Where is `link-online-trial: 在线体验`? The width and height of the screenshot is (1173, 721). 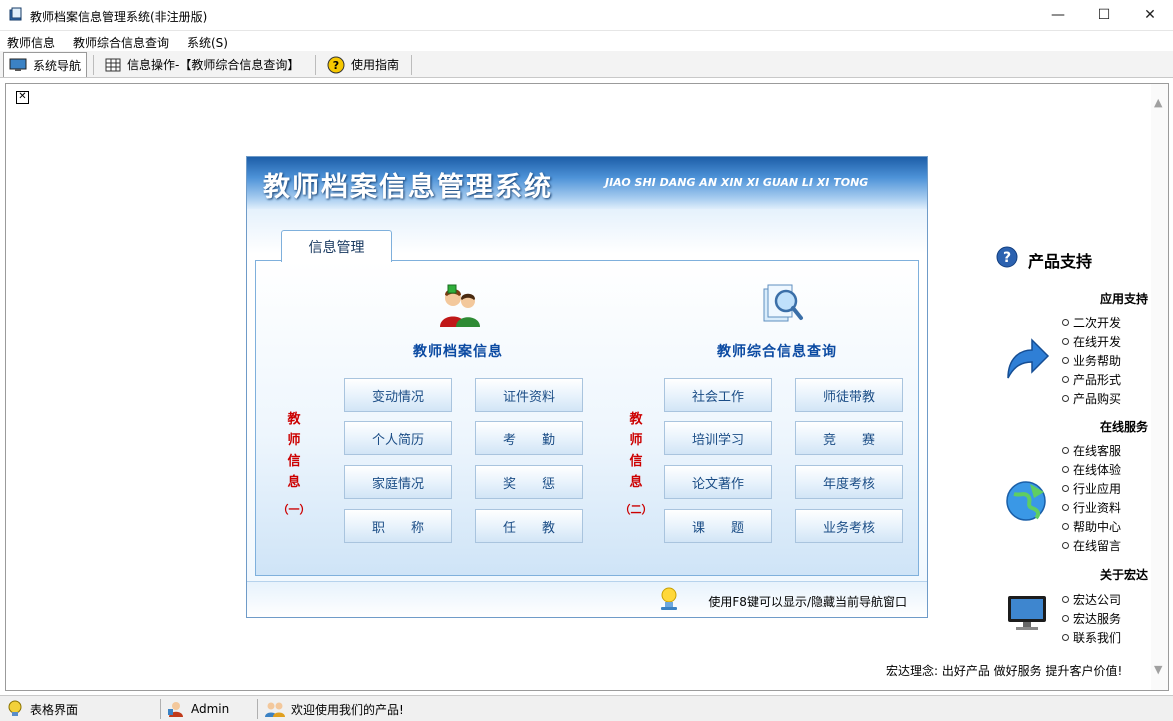 link-online-trial: 在线体验 is located at coordinates (1091, 469).